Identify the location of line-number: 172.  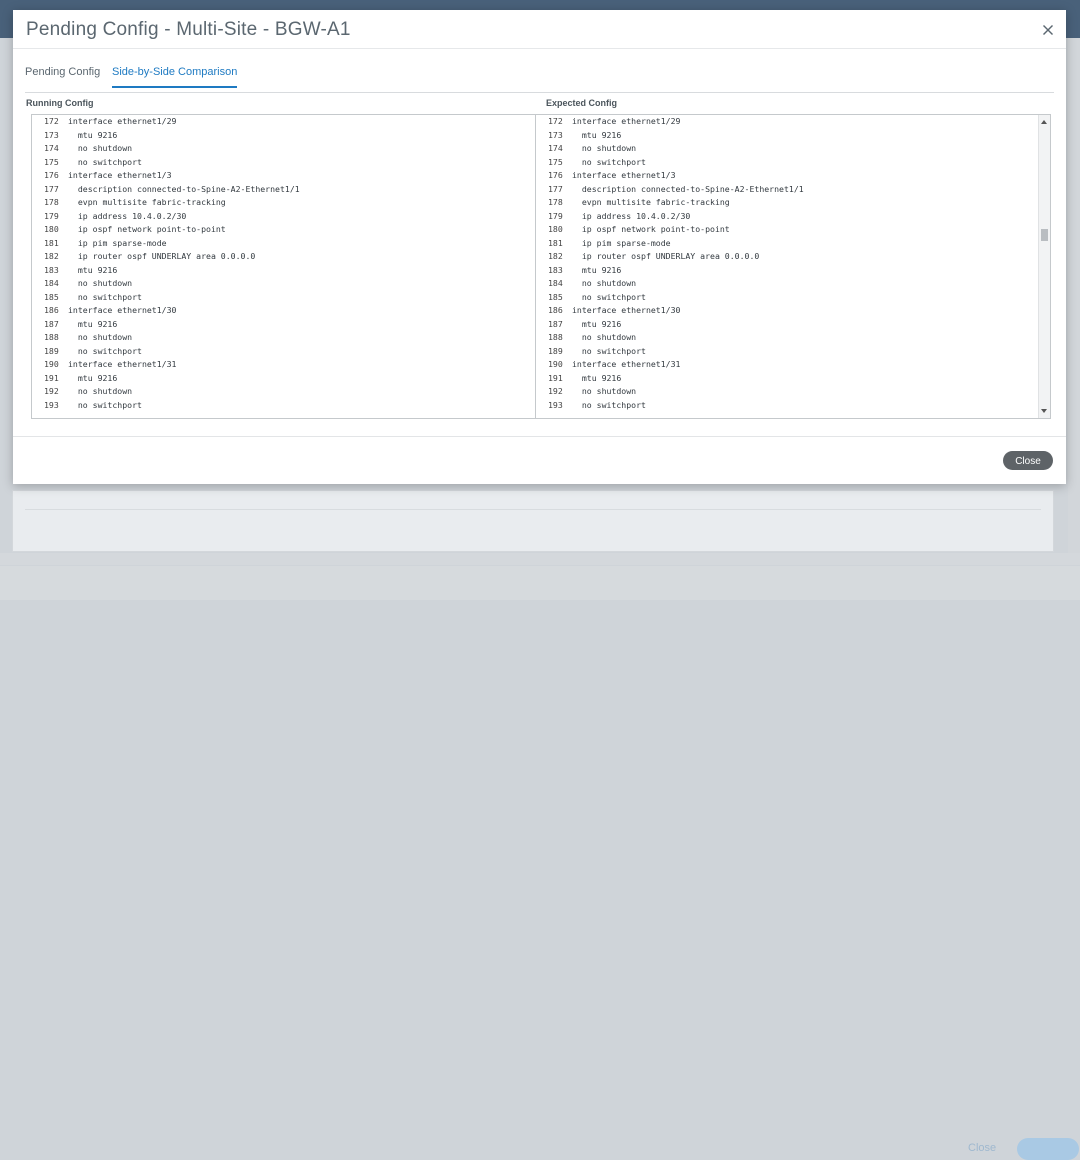
(51, 121).